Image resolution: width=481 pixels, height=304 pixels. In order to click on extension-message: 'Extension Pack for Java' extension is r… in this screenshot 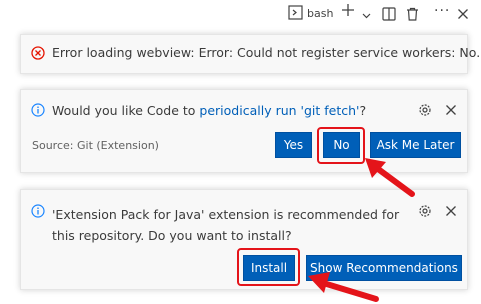, I will do `click(226, 225)`.